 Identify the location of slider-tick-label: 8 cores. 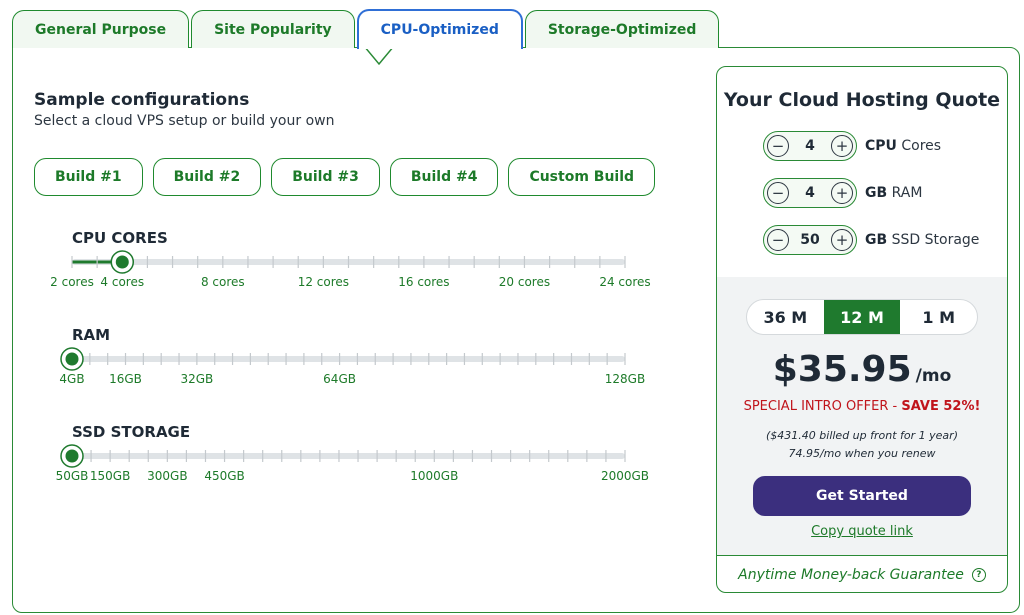
(223, 282).